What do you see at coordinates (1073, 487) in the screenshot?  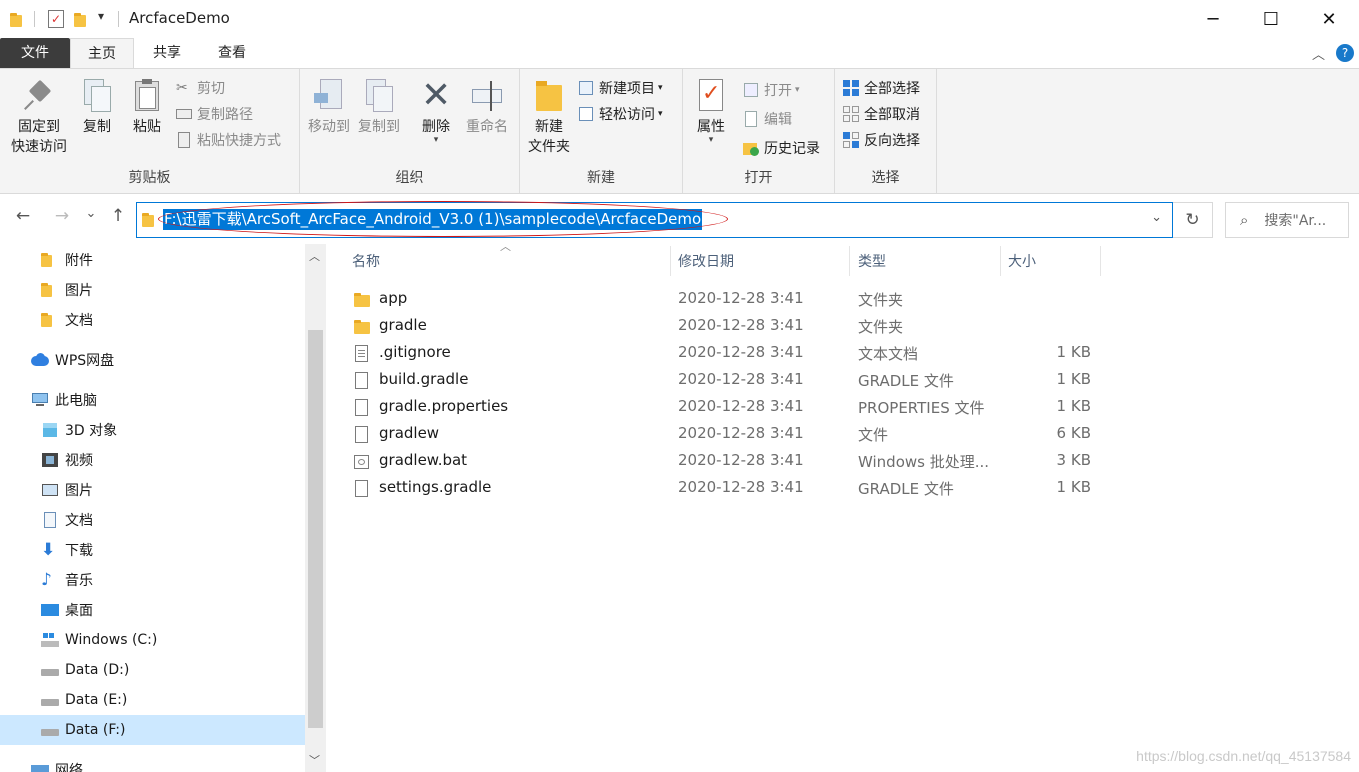 I see `file-size: 1 KB` at bounding box center [1073, 487].